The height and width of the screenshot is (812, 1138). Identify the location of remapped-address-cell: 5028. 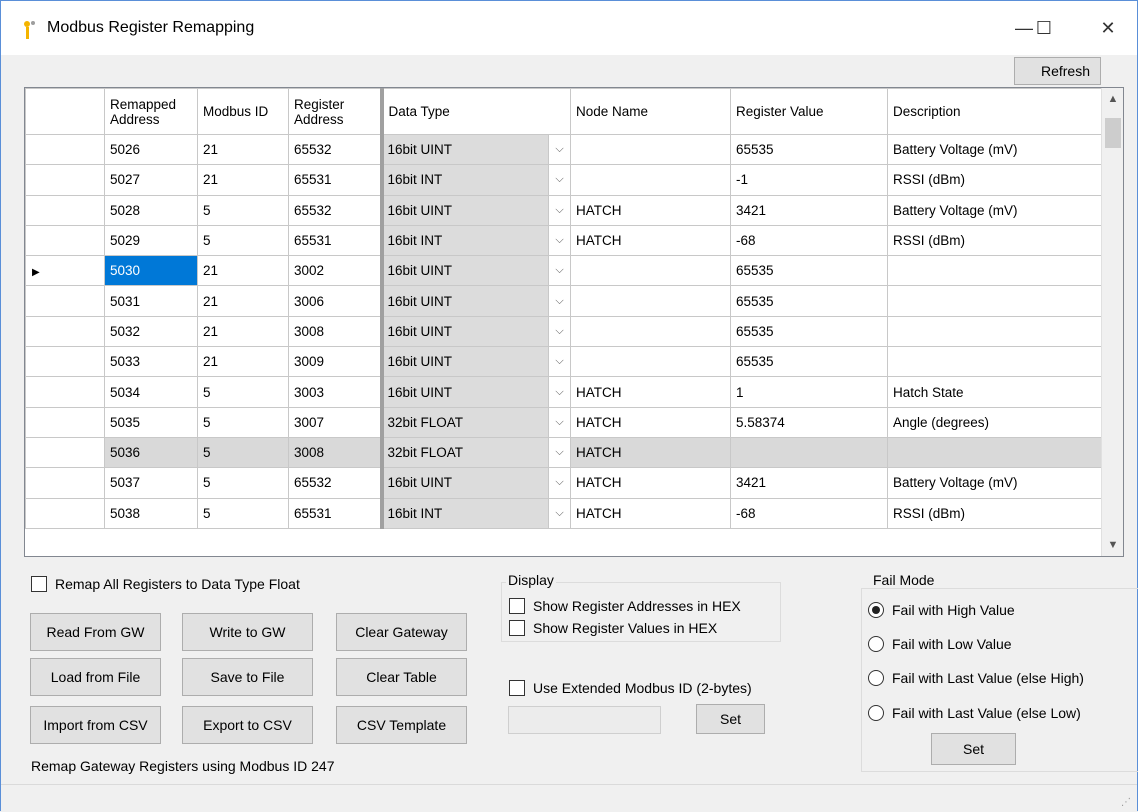
(151, 210).